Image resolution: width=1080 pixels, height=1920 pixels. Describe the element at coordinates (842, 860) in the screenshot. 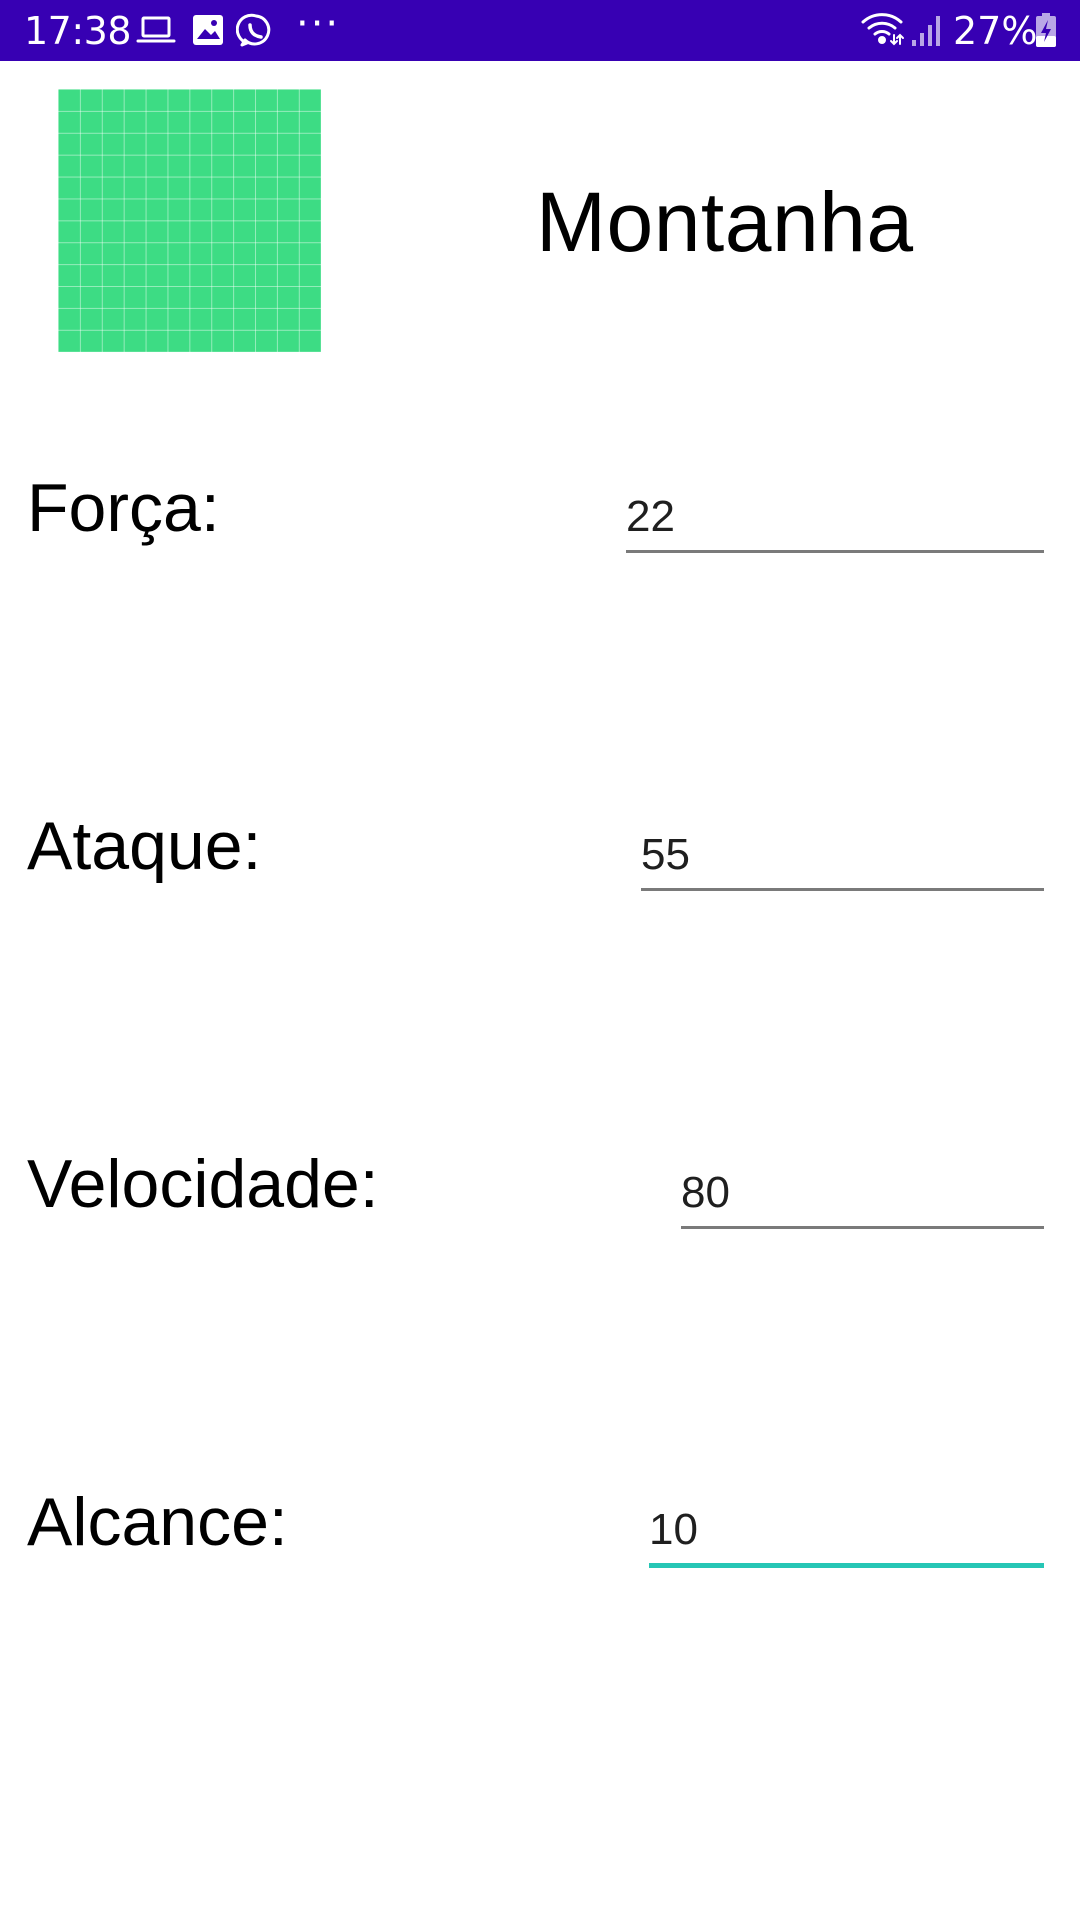

I see `attack-input: 55` at that location.